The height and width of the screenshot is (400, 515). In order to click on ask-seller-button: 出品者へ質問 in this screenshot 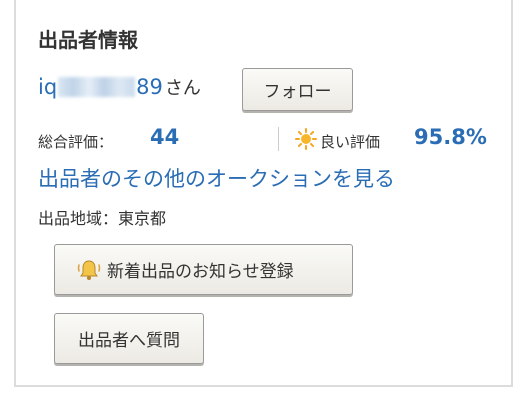, I will do `click(129, 338)`.